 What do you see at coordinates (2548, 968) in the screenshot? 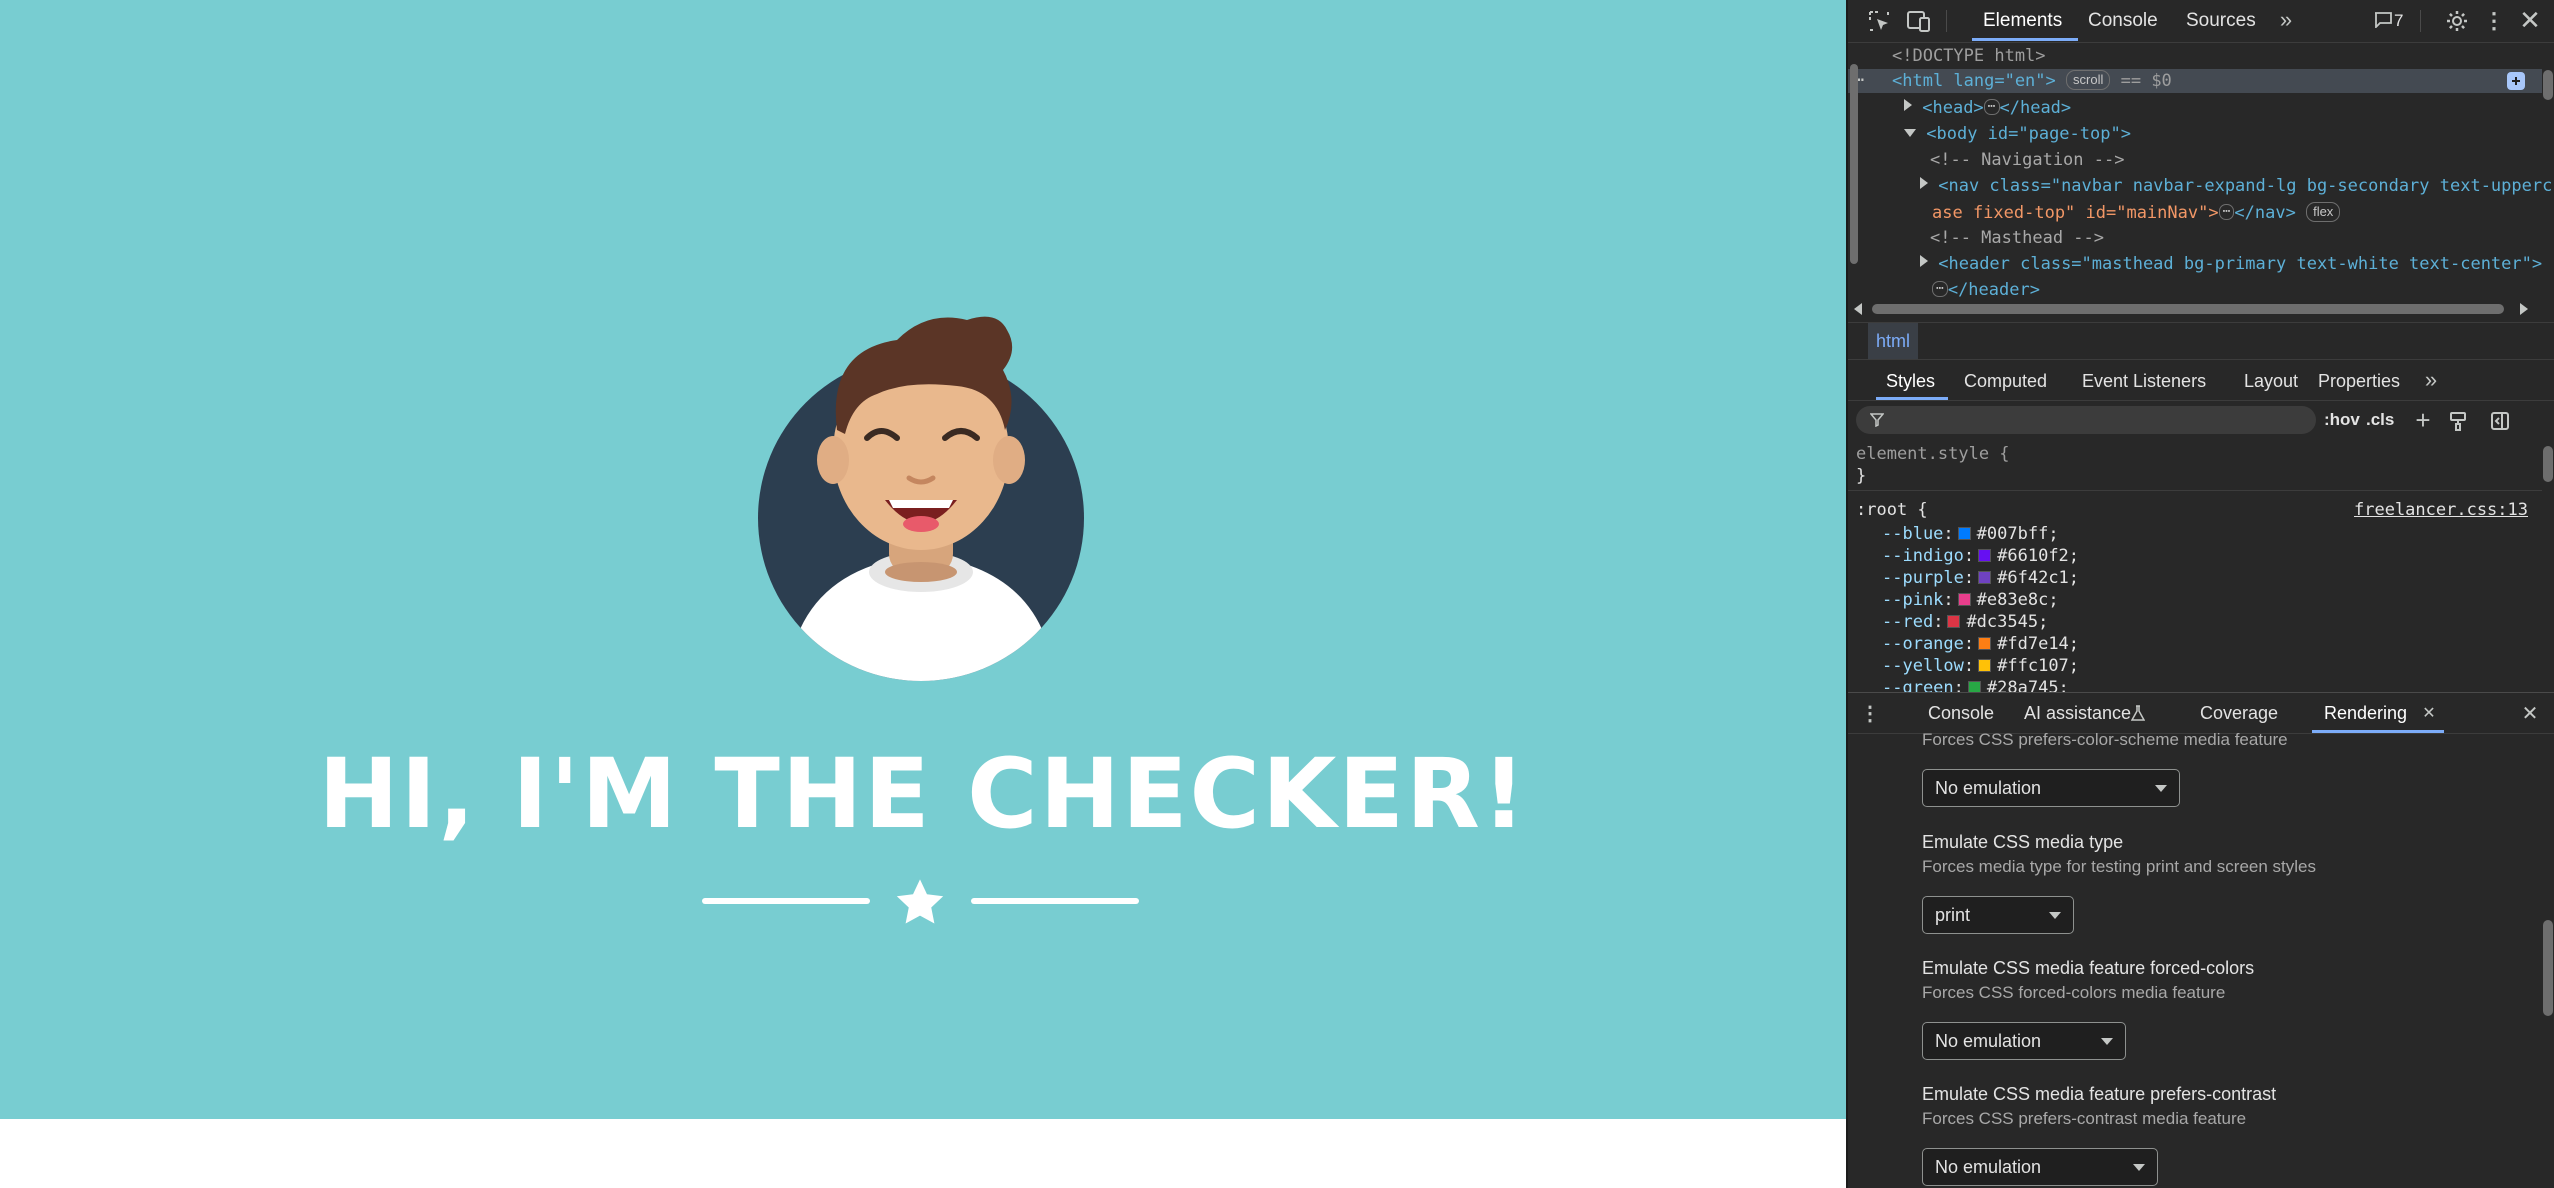
I see `rendering-vertical-scrollbar-thumb` at bounding box center [2548, 968].